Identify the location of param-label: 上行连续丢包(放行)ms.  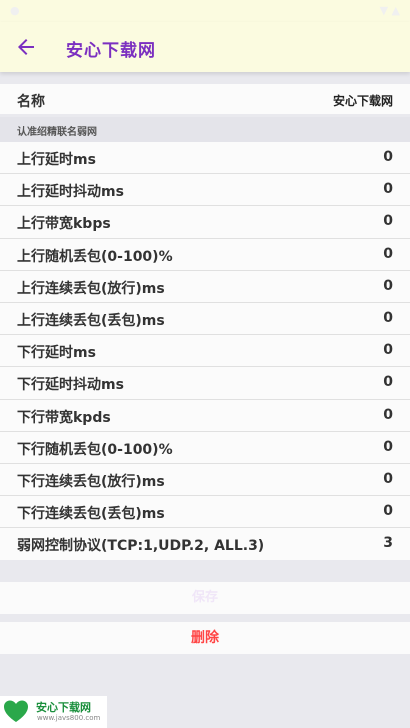
(91, 288).